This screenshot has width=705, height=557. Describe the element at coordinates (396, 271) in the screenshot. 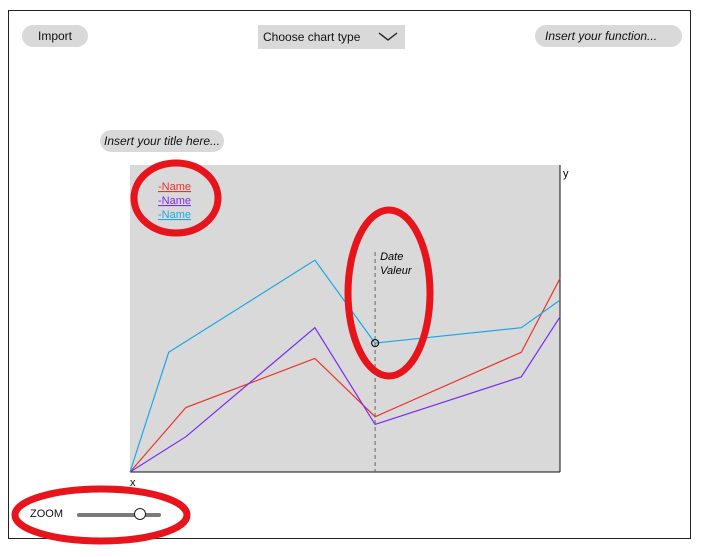

I see `tooltip-value: Valeur` at that location.